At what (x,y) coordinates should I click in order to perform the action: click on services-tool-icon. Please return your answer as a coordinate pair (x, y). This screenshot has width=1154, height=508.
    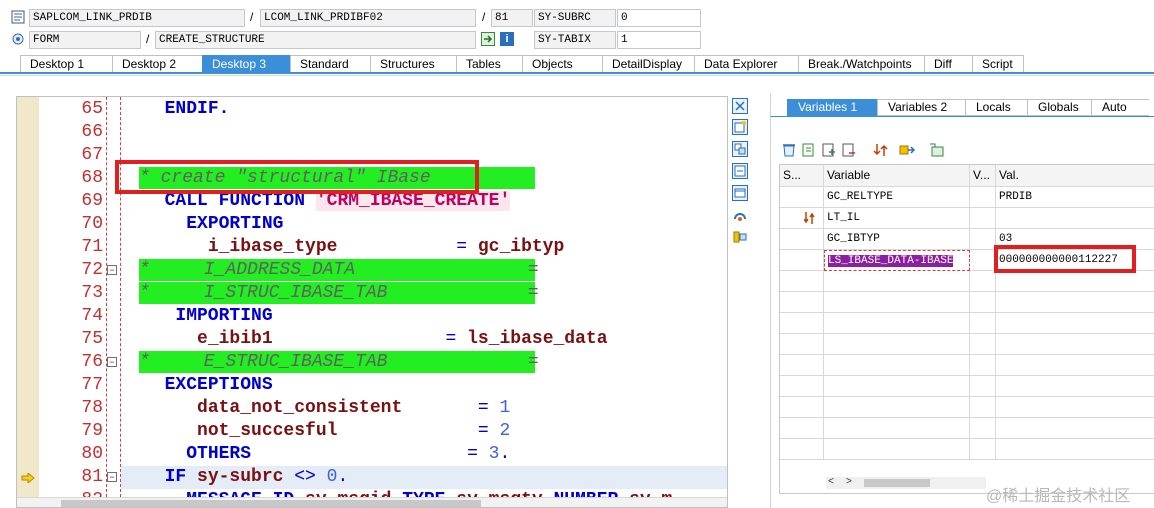
    Looking at the image, I should click on (740, 215).